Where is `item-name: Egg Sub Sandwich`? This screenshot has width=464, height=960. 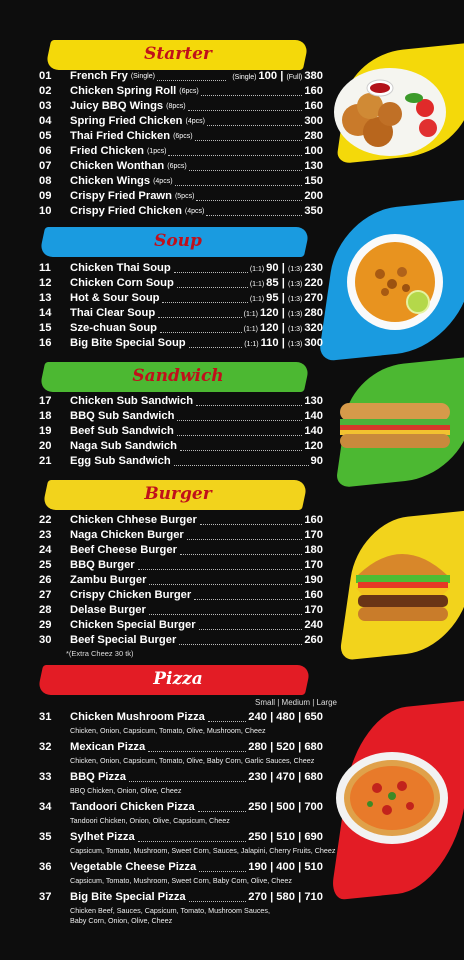 item-name: Egg Sub Sandwich is located at coordinates (120, 461).